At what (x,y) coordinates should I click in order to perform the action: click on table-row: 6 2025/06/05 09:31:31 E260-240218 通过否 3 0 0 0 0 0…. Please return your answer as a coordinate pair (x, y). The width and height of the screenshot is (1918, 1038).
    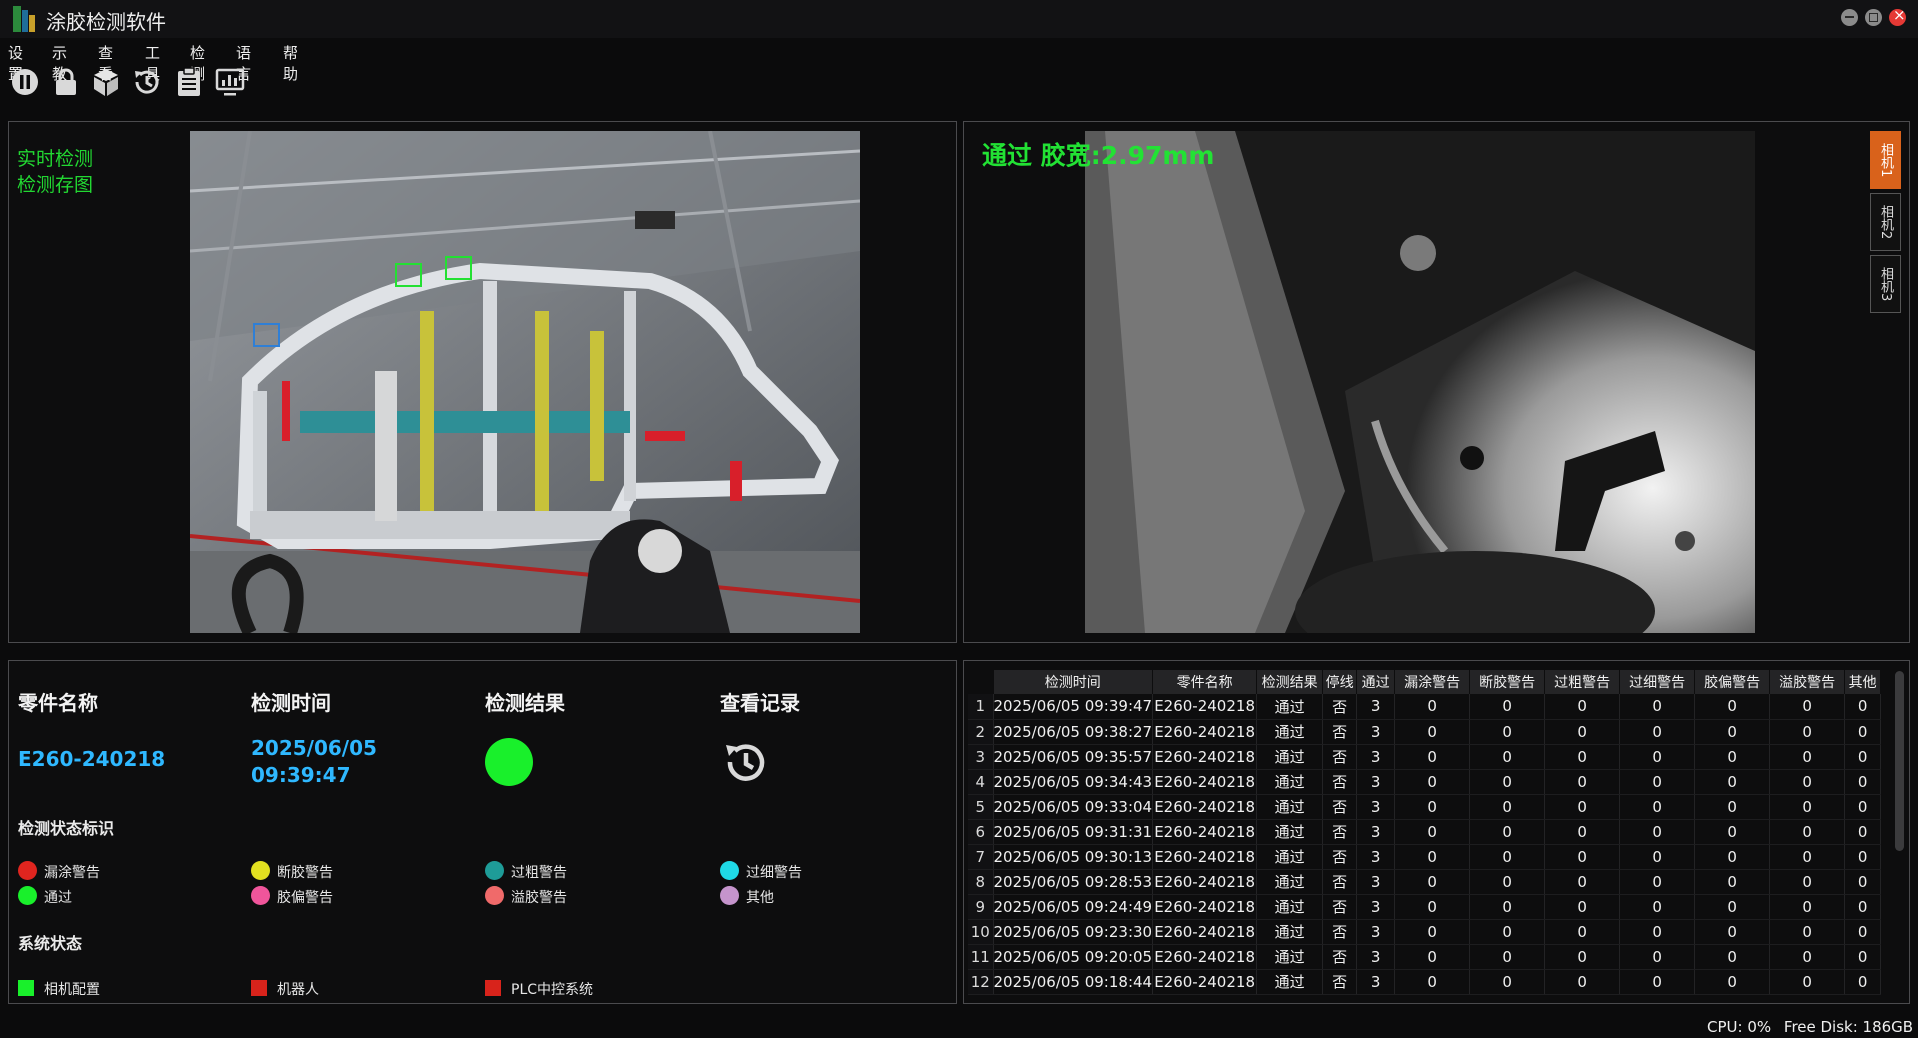
    Looking at the image, I should click on (1425, 832).